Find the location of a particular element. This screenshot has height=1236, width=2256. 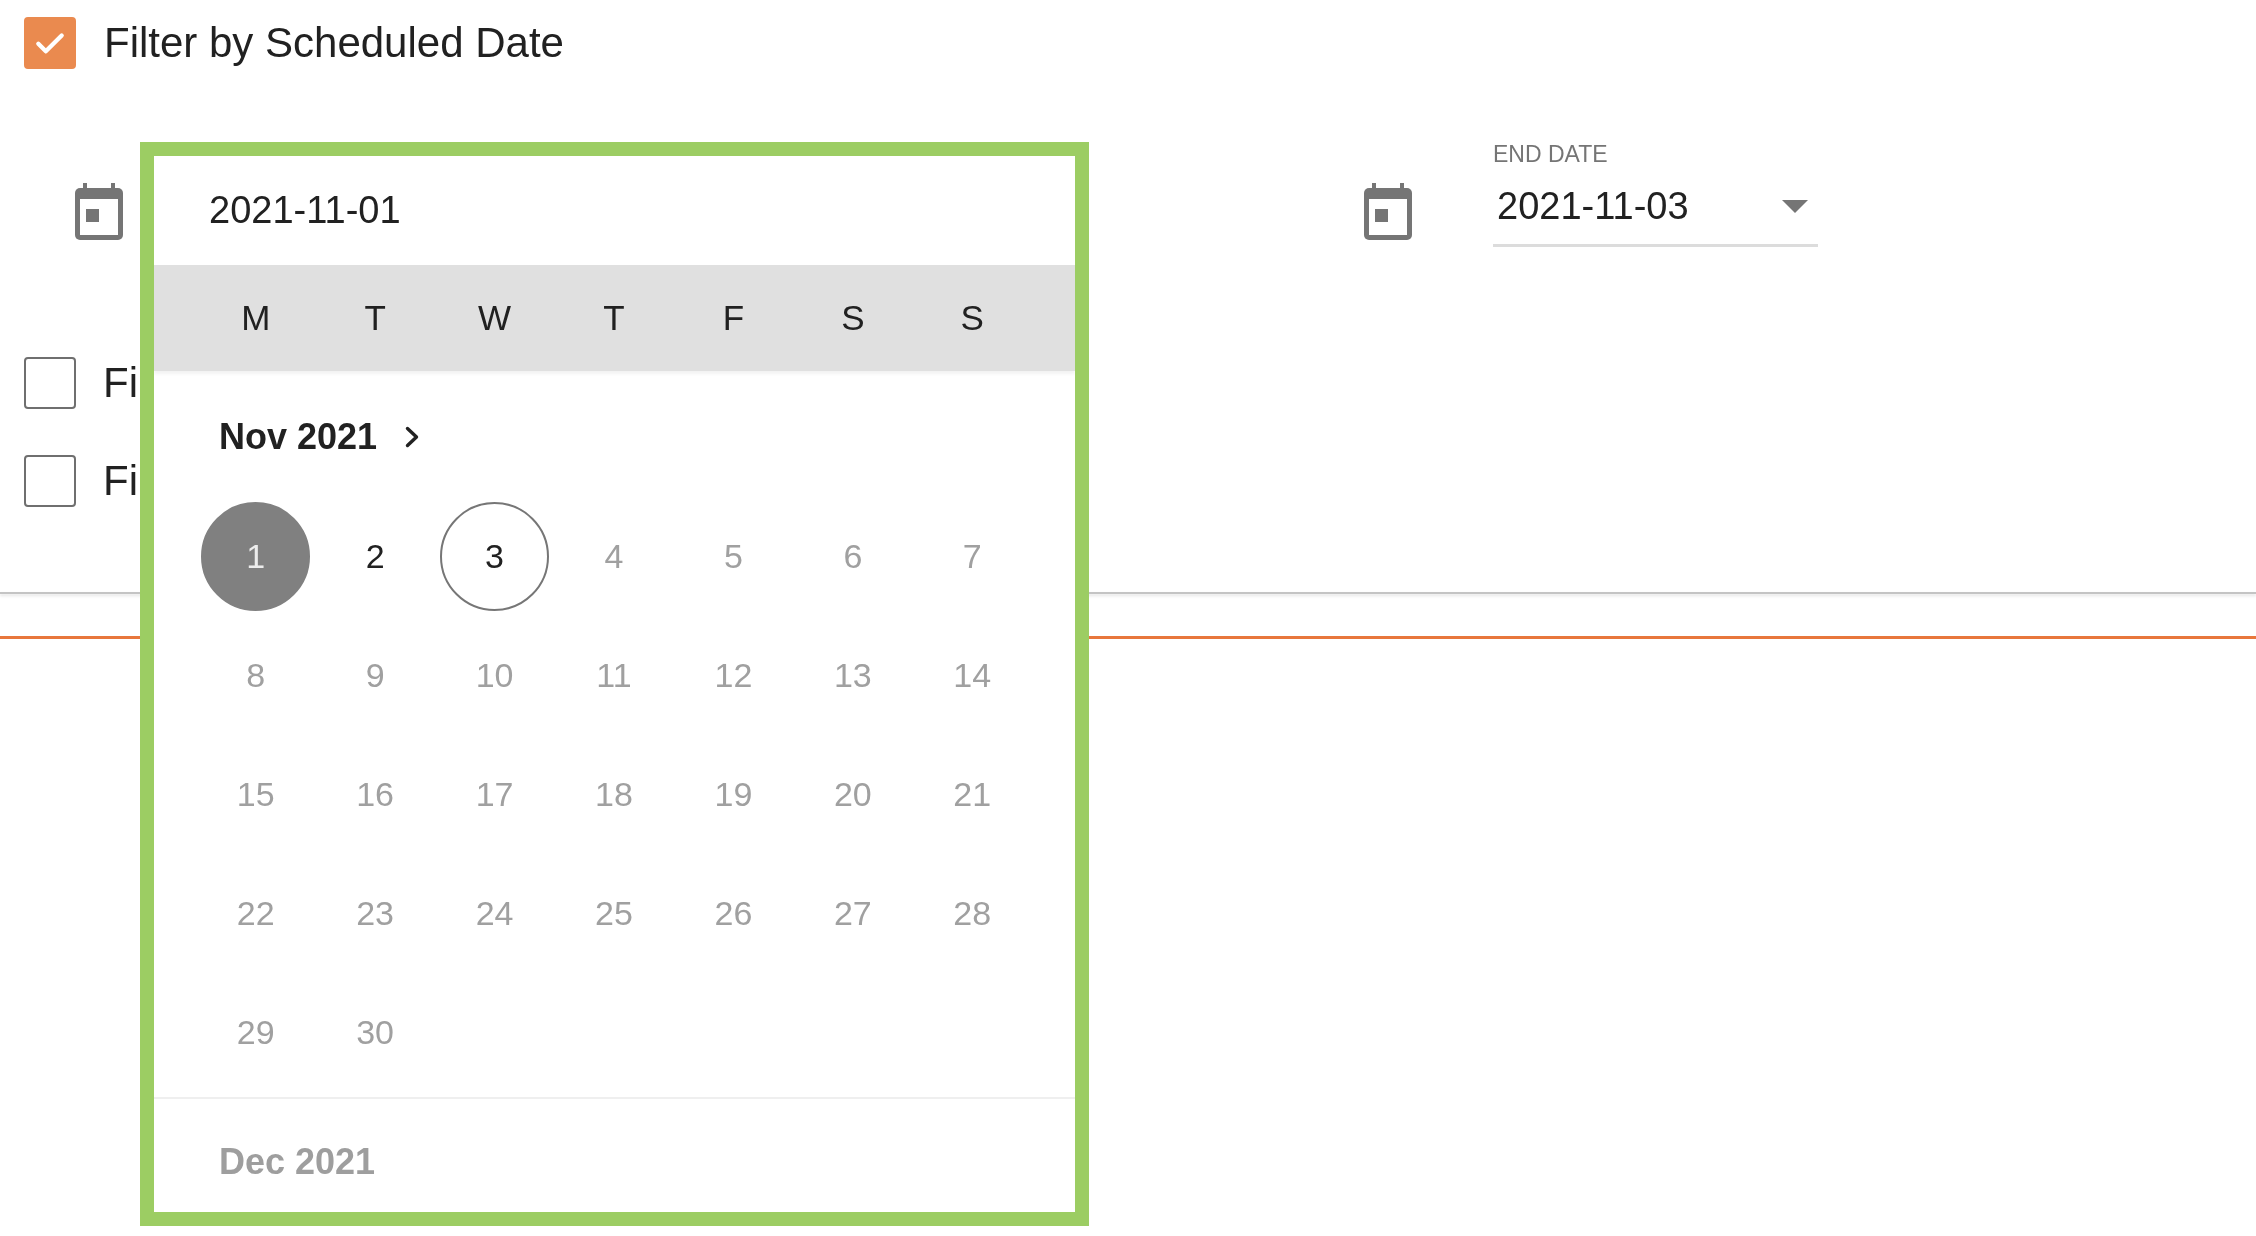

calendar-day: 3 is located at coordinates (495, 556).